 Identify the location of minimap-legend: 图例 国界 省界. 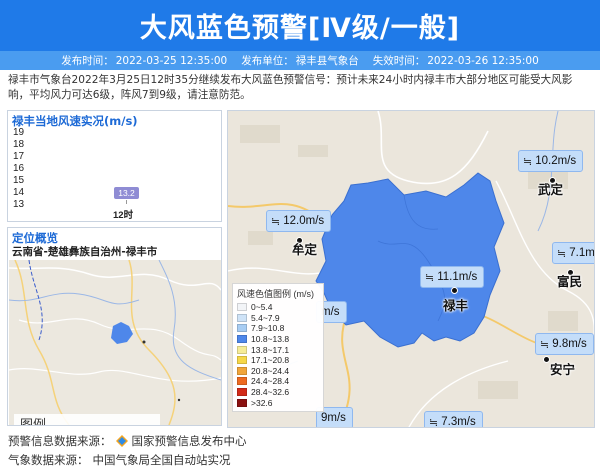
(87, 419).